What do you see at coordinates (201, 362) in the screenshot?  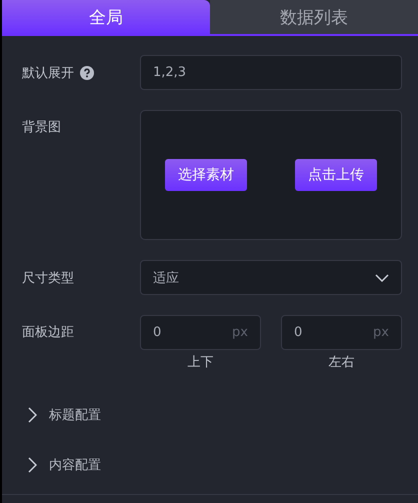 I see `field-caption: 上下` at bounding box center [201, 362].